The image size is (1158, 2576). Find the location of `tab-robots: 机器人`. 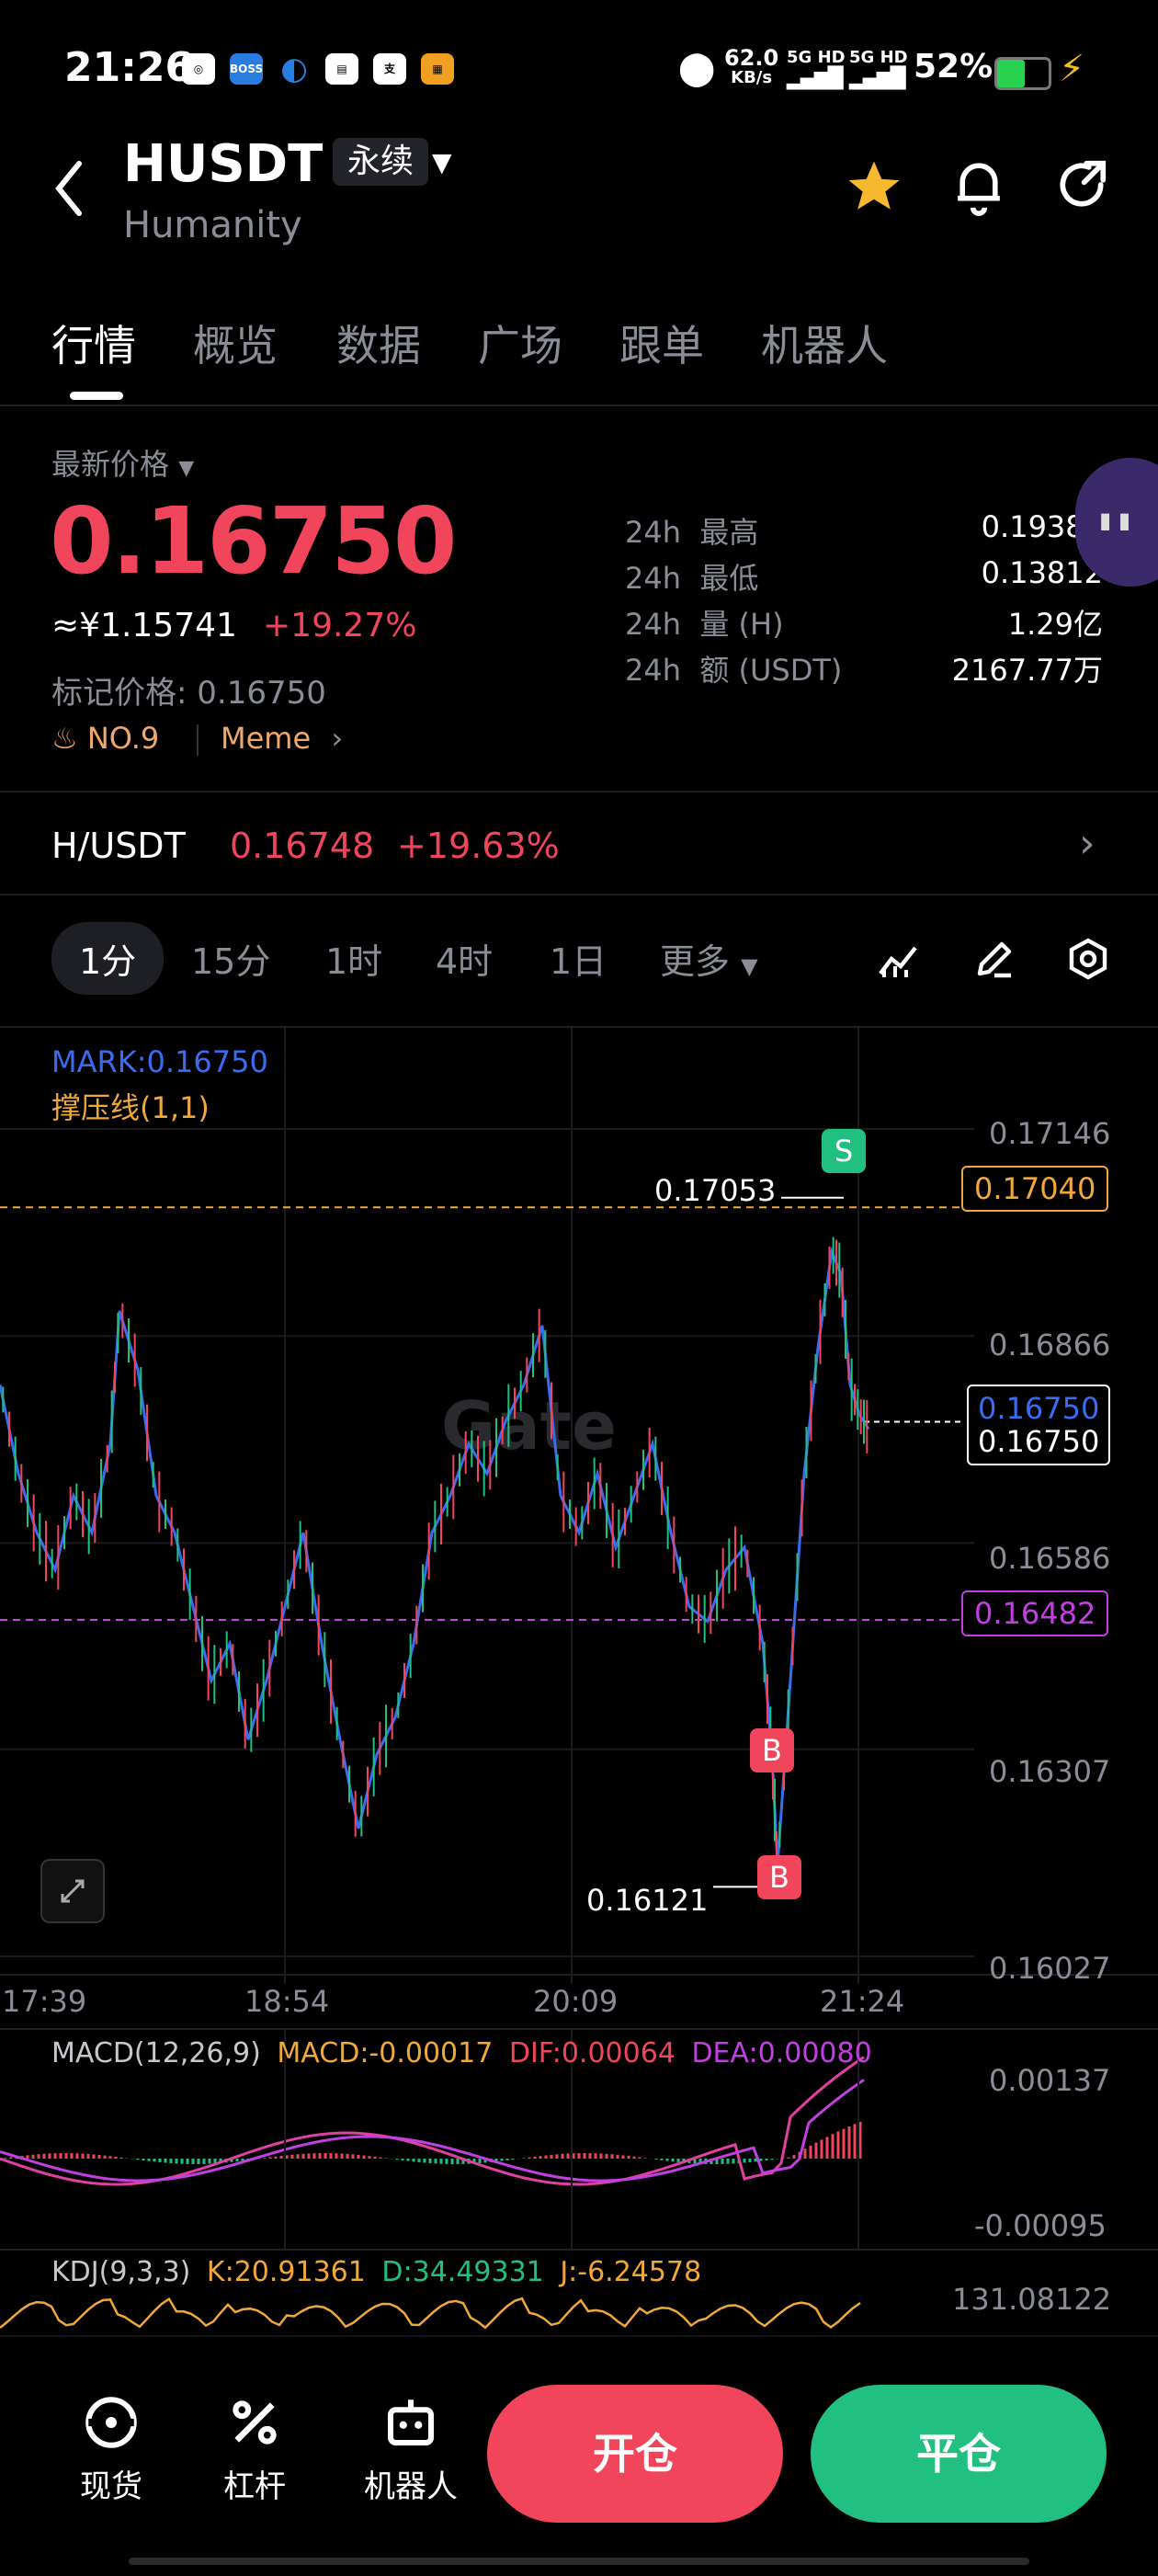

tab-robots: 机器人 is located at coordinates (824, 343).